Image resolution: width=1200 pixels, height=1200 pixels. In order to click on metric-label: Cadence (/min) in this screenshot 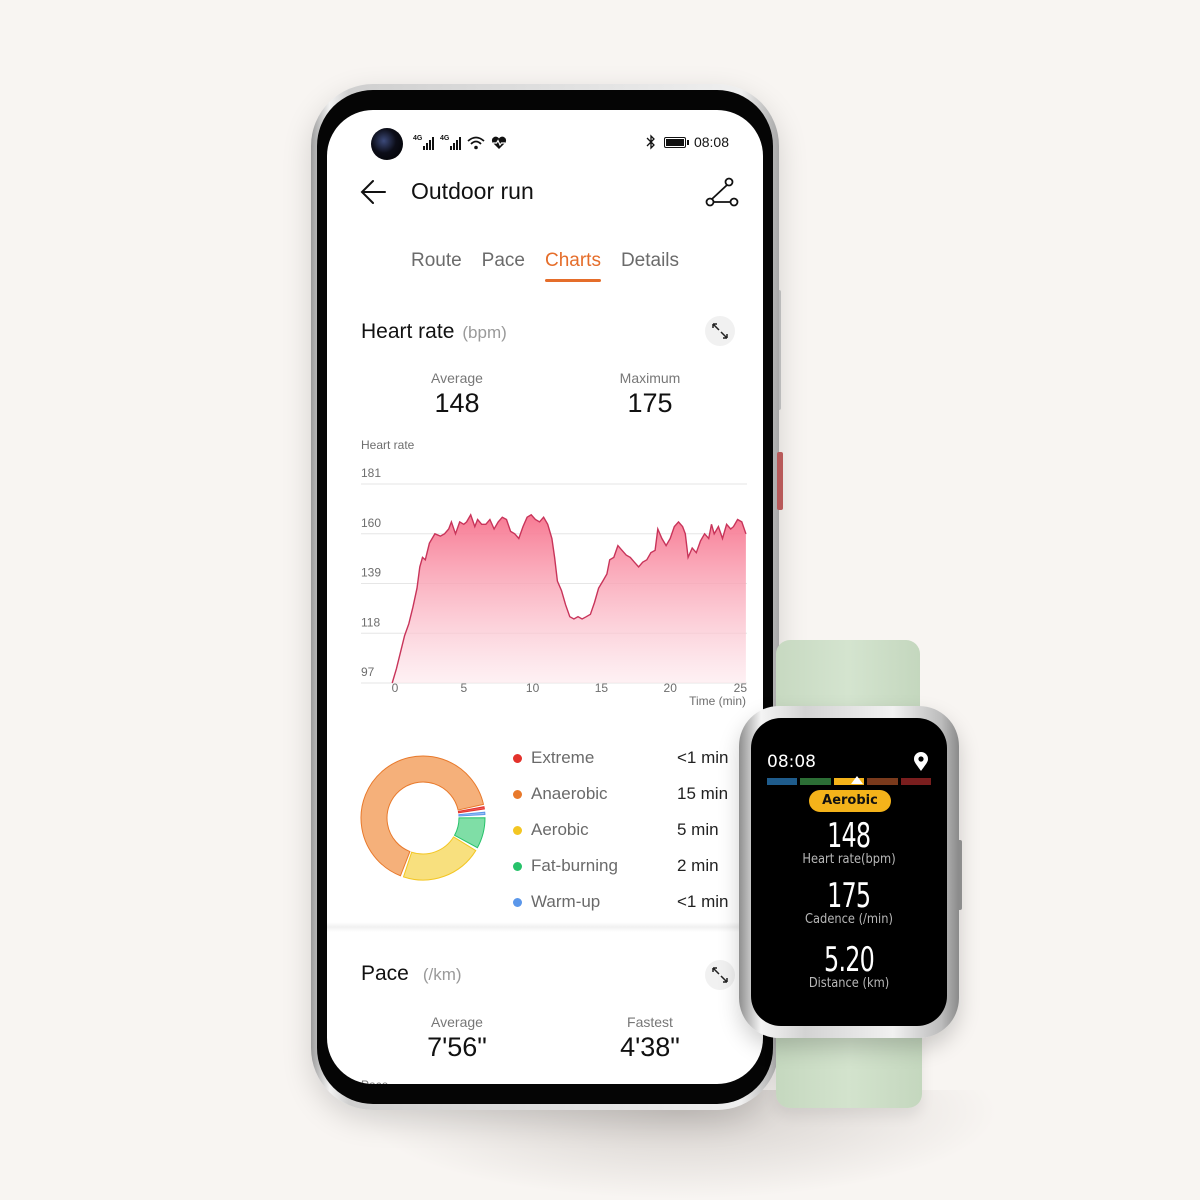, I will do `click(849, 919)`.